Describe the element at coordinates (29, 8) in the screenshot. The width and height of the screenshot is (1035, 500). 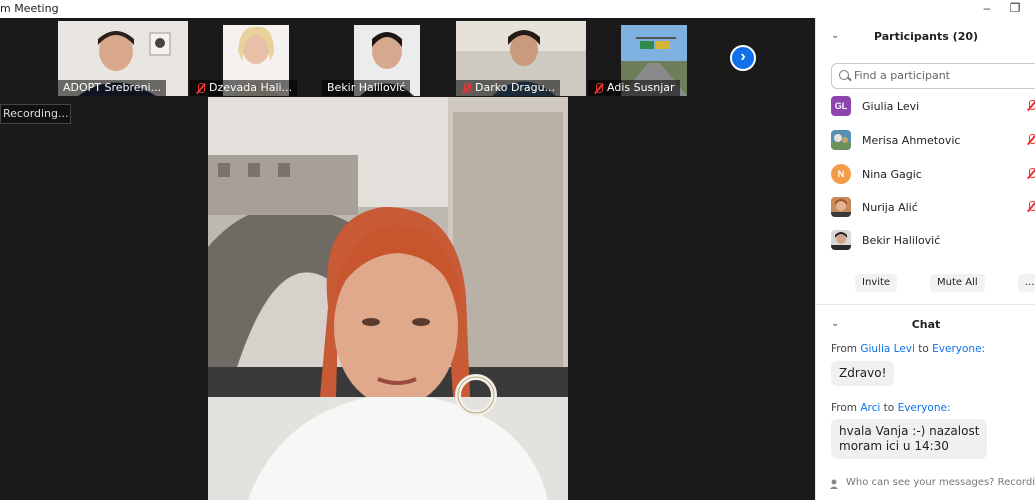
I see `window-title: m Meeting` at that location.